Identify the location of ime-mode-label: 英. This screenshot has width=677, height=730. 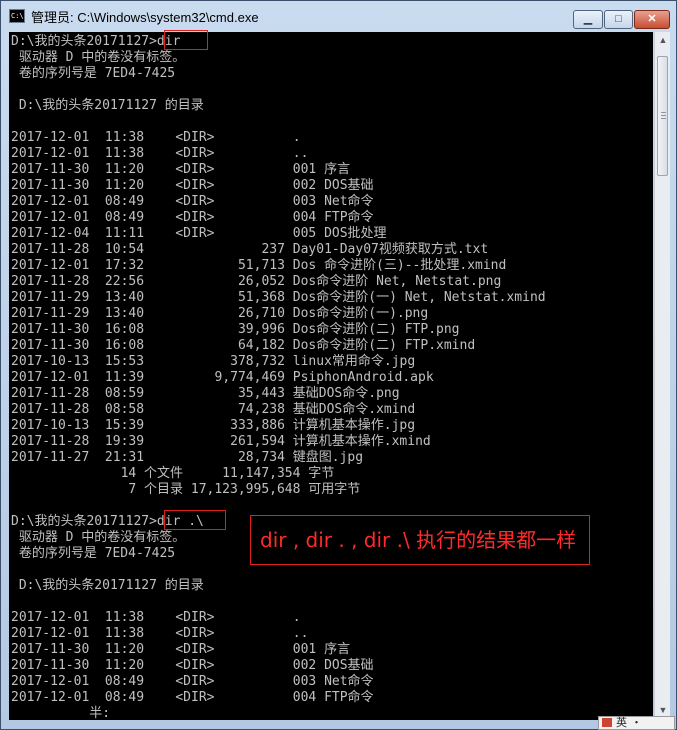
(621, 723).